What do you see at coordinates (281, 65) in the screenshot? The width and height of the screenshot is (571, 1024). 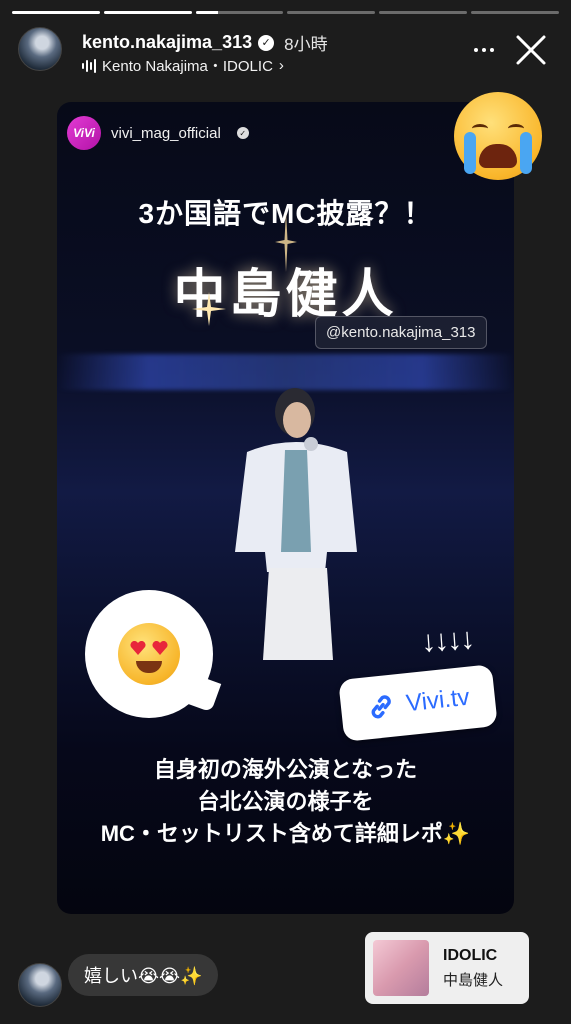 I see `chevron-right-icon: ›` at bounding box center [281, 65].